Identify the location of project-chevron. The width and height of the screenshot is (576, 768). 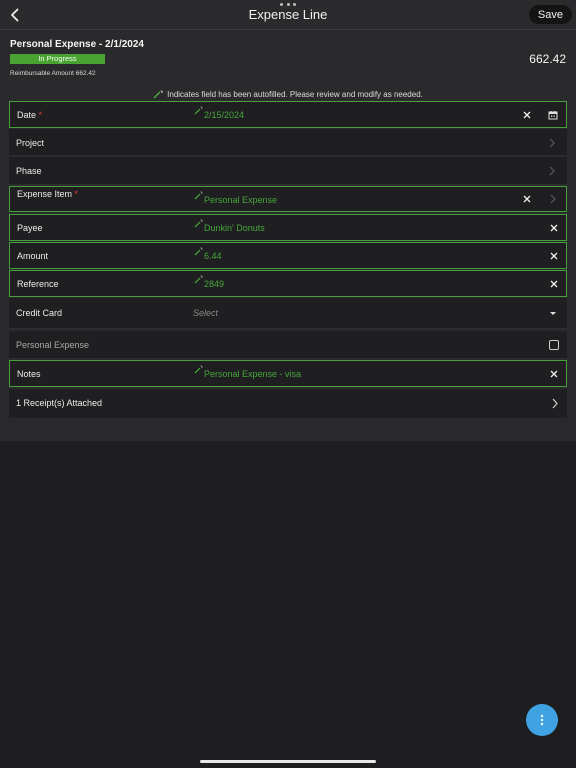
(552, 143).